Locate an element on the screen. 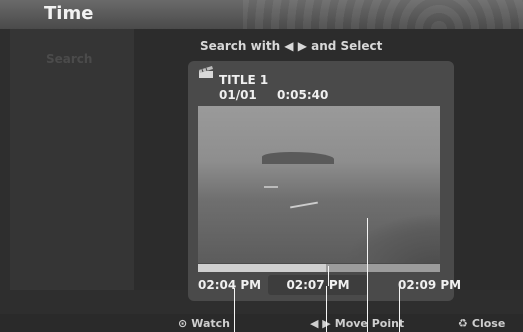 The height and width of the screenshot is (332, 523). preview-island is located at coordinates (298, 158).